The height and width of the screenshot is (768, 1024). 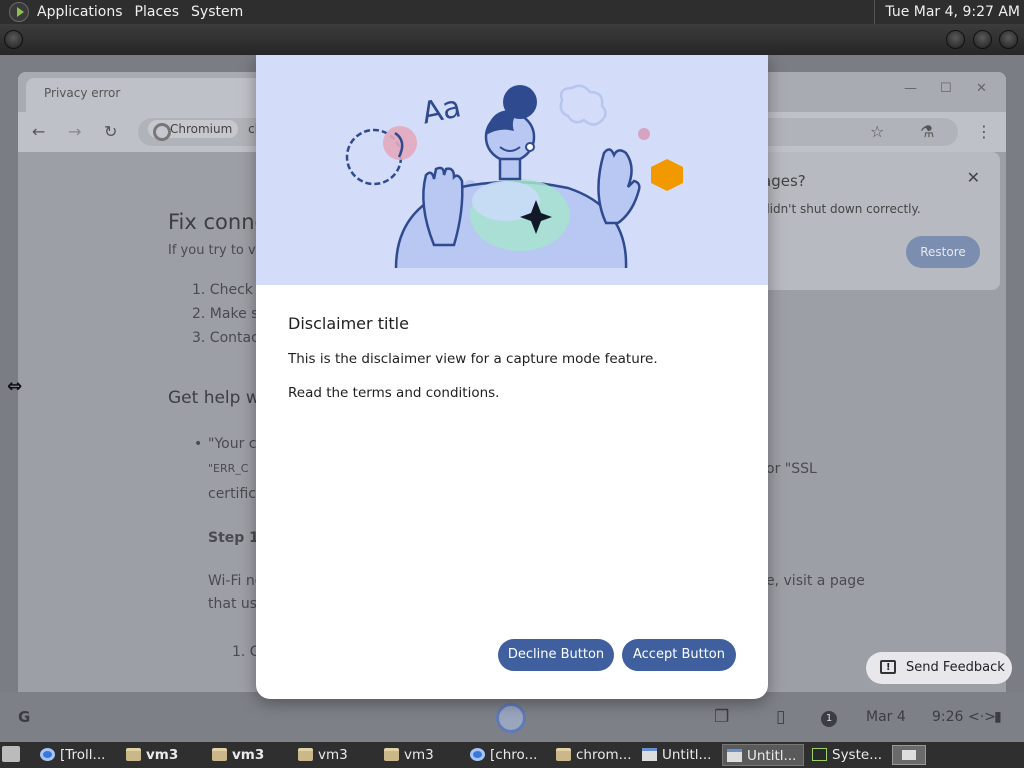 I want to click on minimize-icon, so click(x=955, y=39).